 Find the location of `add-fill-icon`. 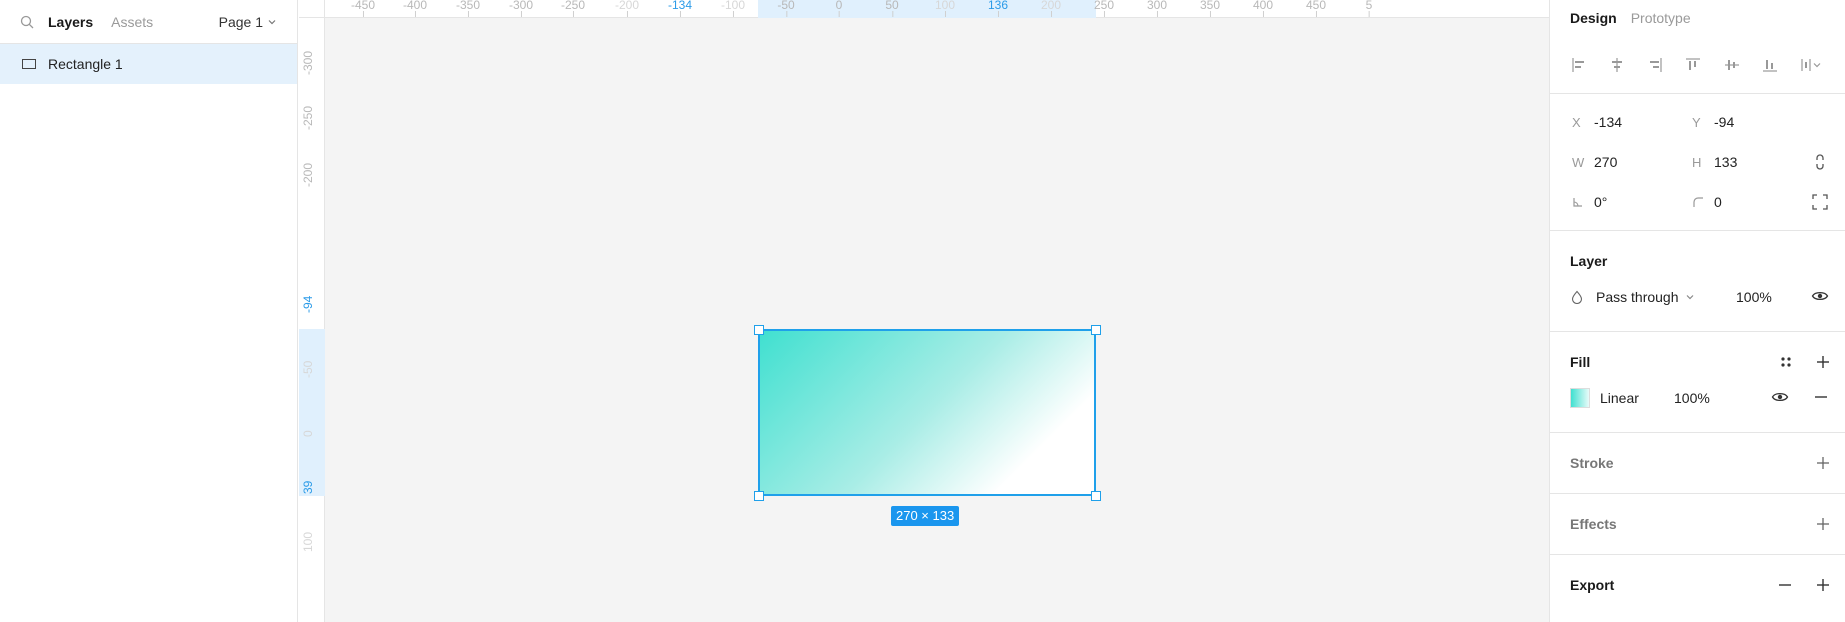

add-fill-icon is located at coordinates (1823, 362).